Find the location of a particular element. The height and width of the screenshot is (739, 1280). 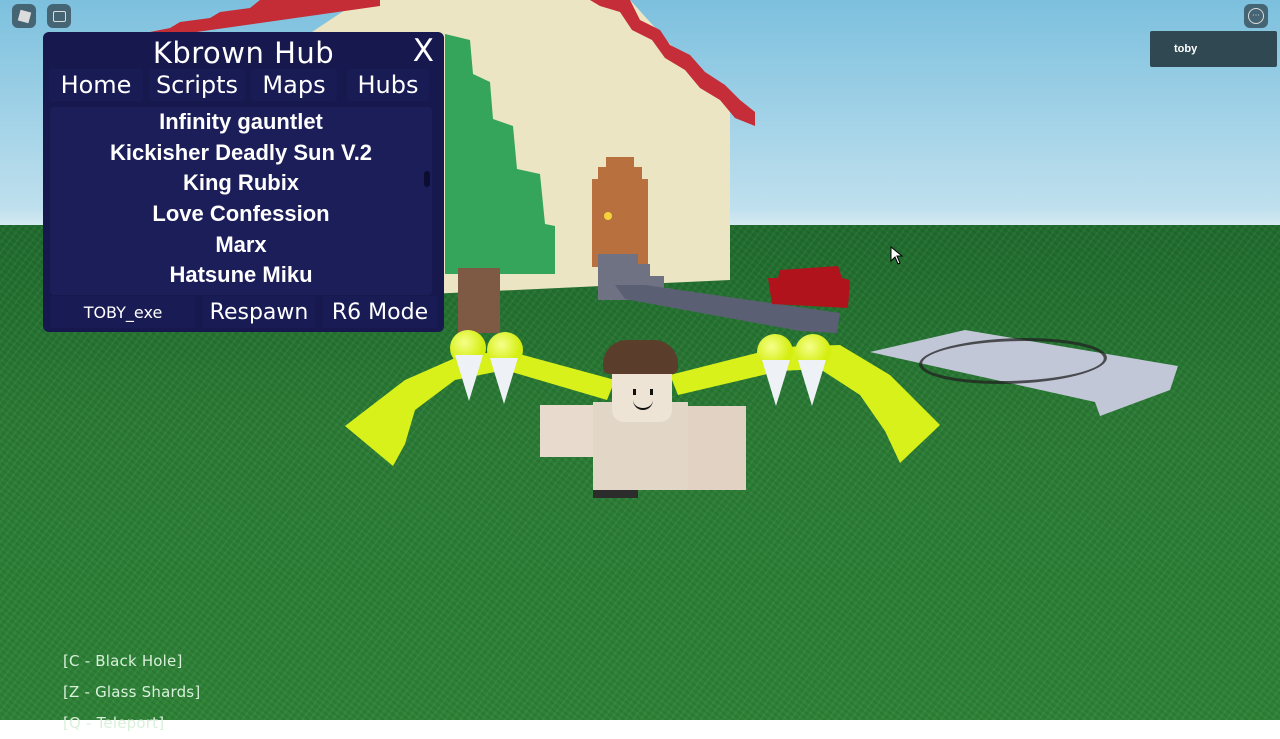

tab-hubs: Hubs is located at coordinates (388, 85).